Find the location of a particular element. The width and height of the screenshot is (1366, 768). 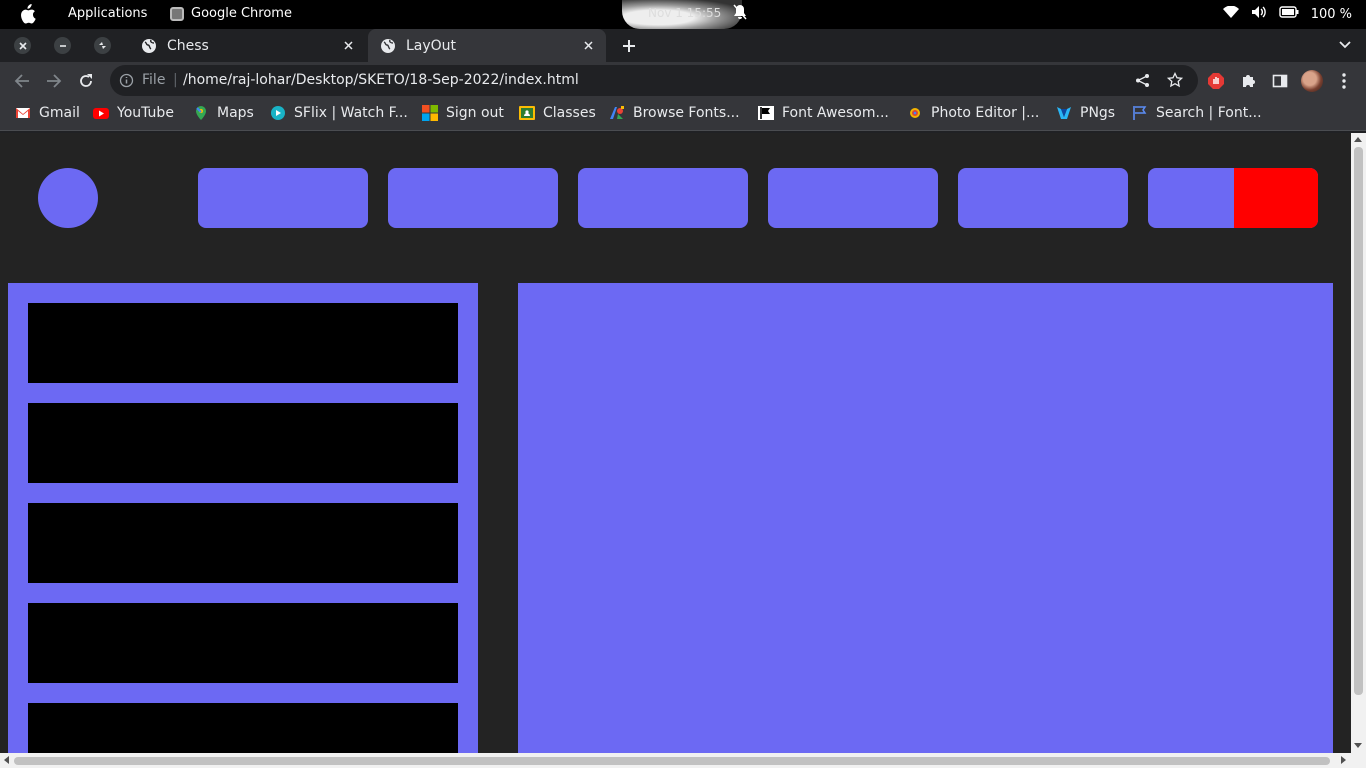

adblock-extension-button is located at coordinates (1216, 81).